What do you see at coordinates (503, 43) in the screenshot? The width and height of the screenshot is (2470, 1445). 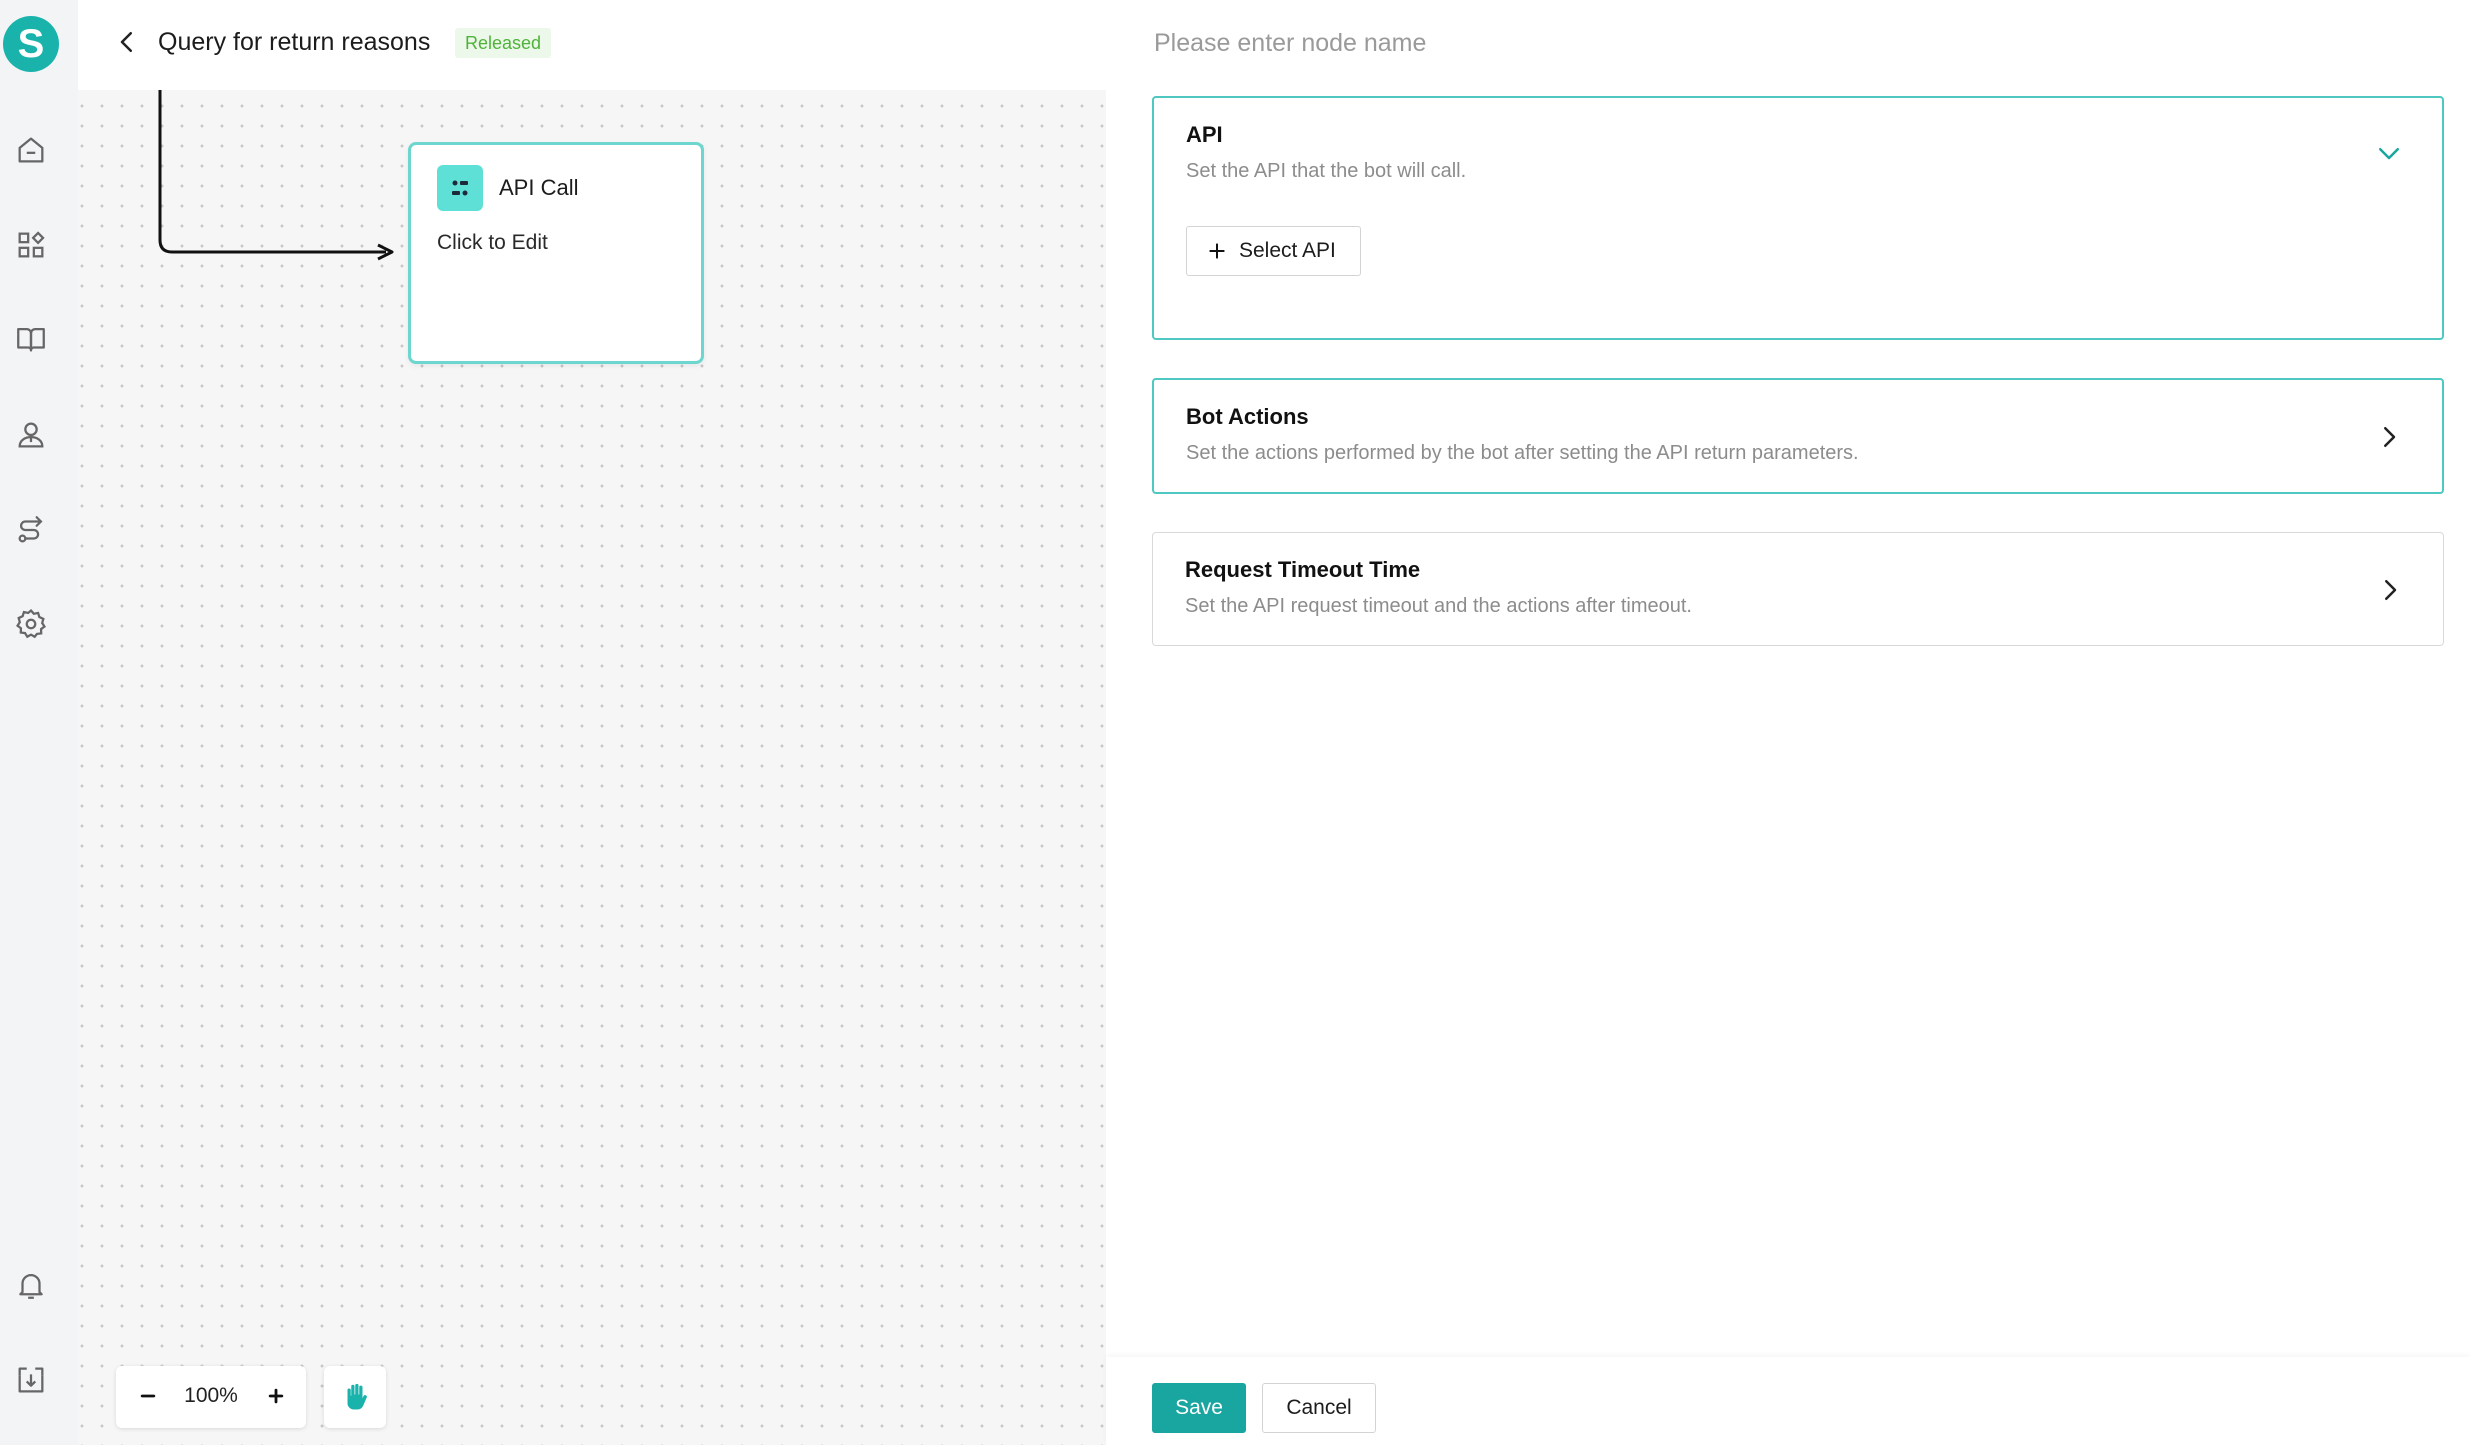 I see `status-badge: Released` at bounding box center [503, 43].